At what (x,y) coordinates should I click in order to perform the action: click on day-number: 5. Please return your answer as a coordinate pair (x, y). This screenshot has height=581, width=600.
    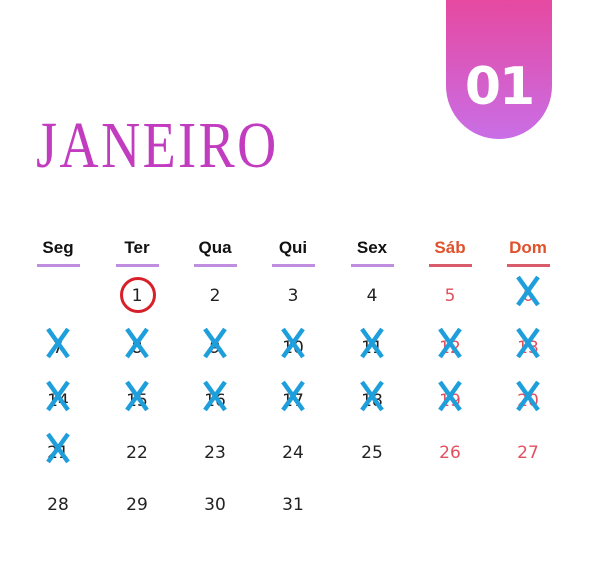
    Looking at the image, I should click on (450, 296).